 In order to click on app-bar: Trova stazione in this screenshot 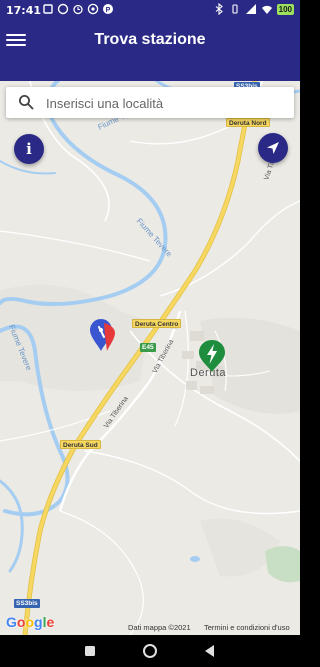, I will do `click(150, 51)`.